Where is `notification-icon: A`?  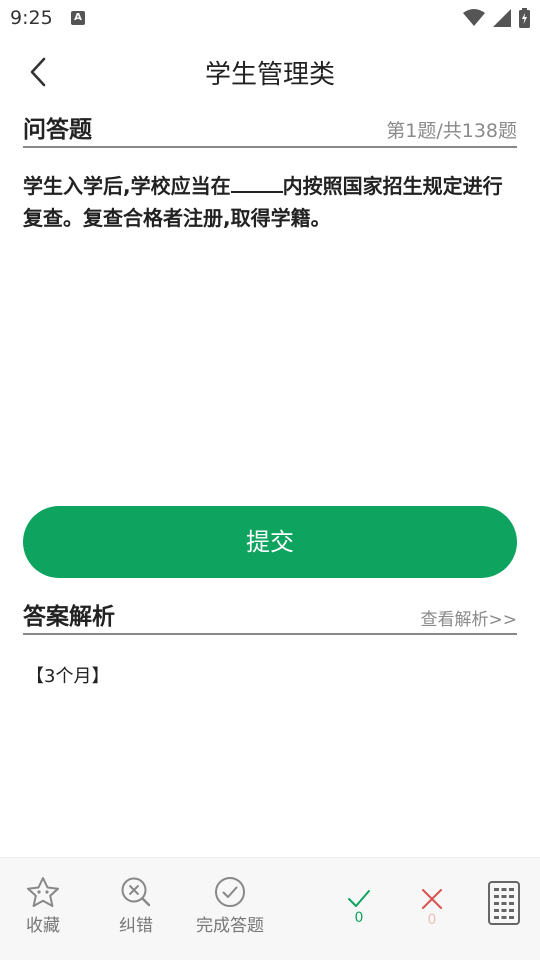 notification-icon: A is located at coordinates (78, 18).